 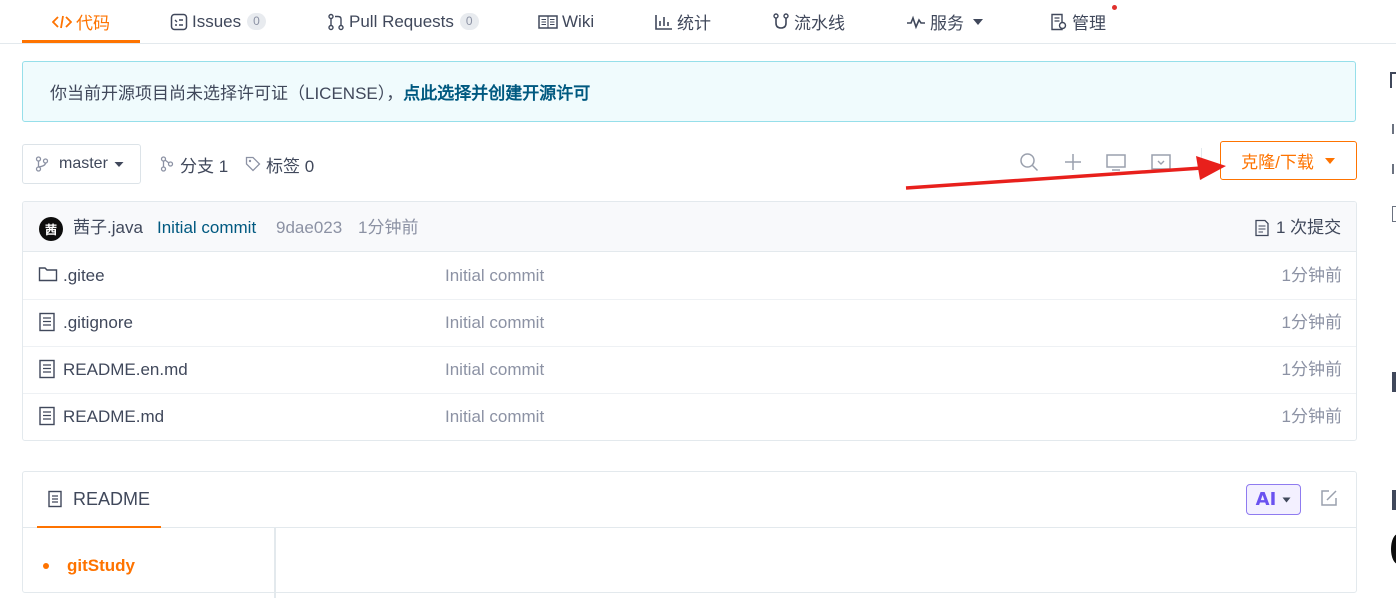 What do you see at coordinates (1065, 173) in the screenshot?
I see `annotation-arrow` at bounding box center [1065, 173].